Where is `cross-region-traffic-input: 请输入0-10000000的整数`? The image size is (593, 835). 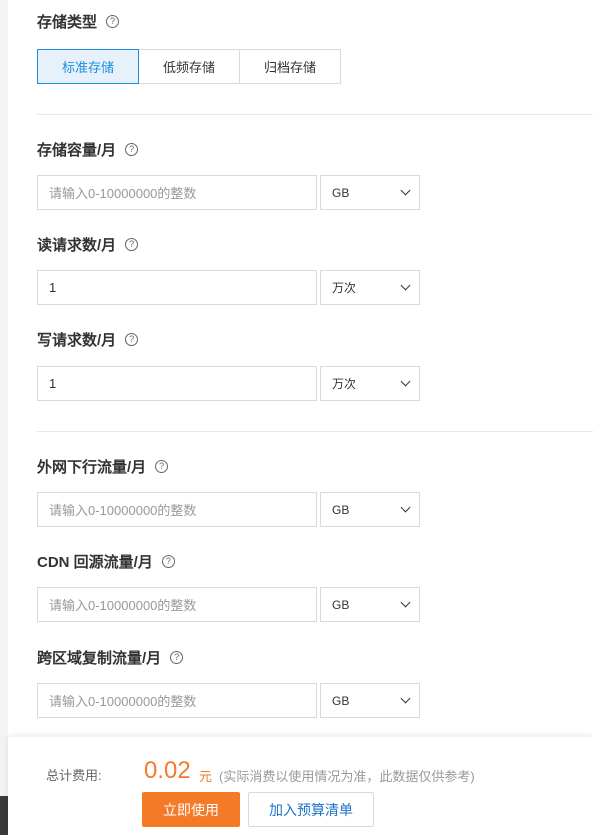 cross-region-traffic-input: 请输入0-10000000的整数 is located at coordinates (177, 700).